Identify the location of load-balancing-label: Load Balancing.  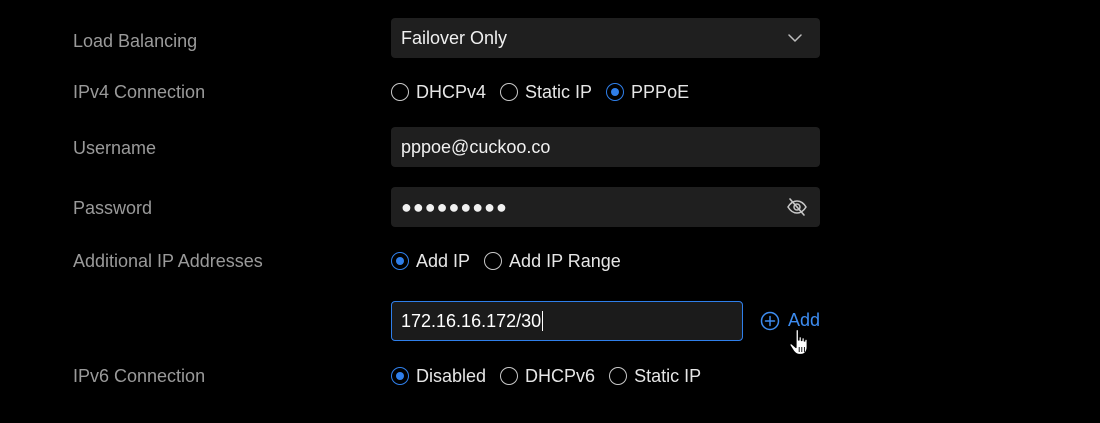
(135, 41).